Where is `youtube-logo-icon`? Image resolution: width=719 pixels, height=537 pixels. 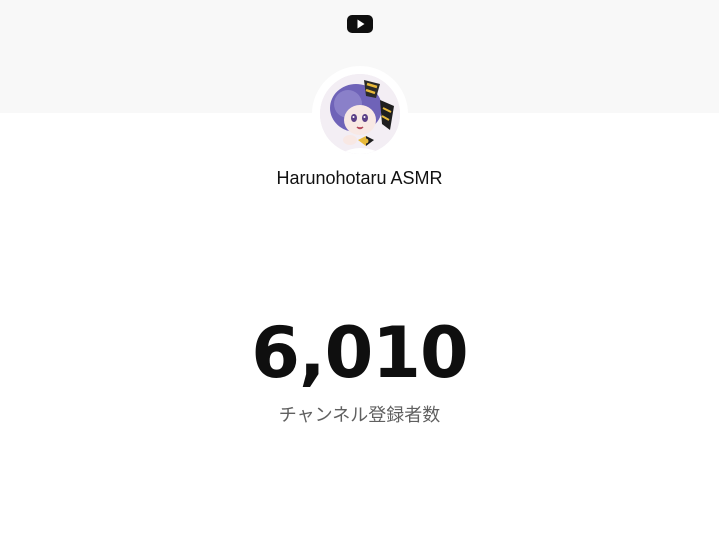 youtube-logo-icon is located at coordinates (360, 24).